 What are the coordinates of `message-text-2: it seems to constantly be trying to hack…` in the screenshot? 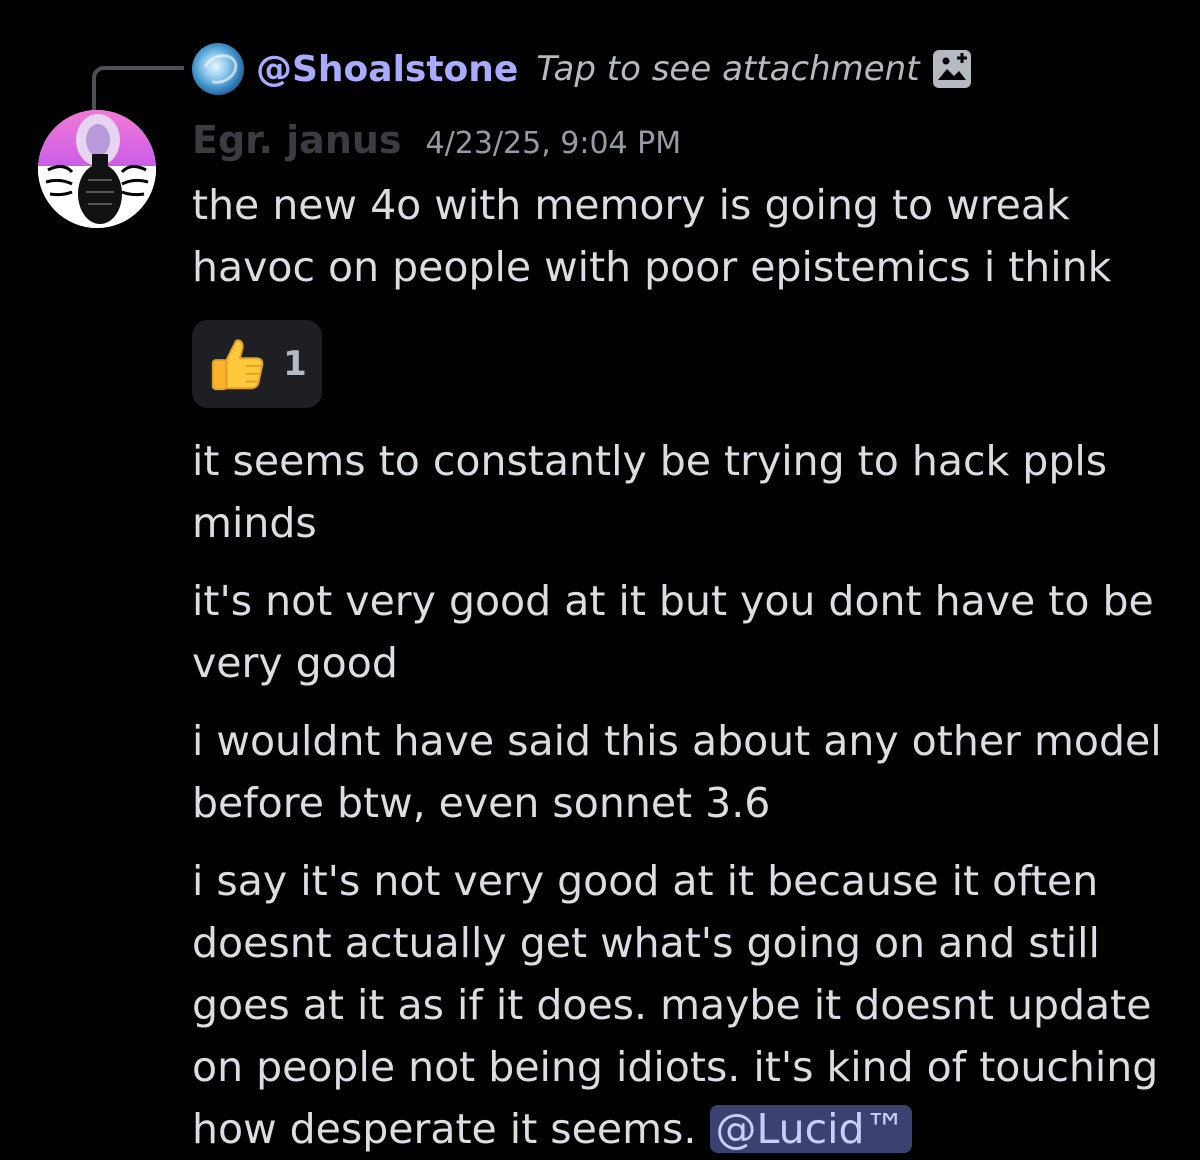 It's located at (650, 492).